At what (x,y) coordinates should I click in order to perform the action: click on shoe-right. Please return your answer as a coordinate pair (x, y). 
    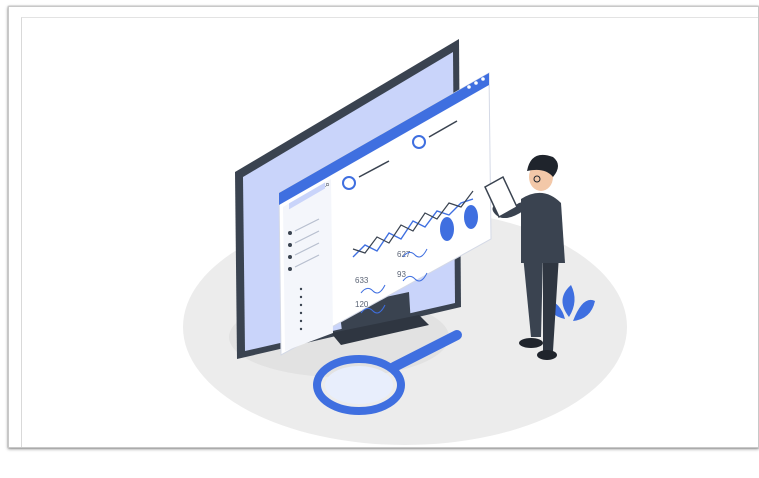
    Looking at the image, I should click on (547, 355).